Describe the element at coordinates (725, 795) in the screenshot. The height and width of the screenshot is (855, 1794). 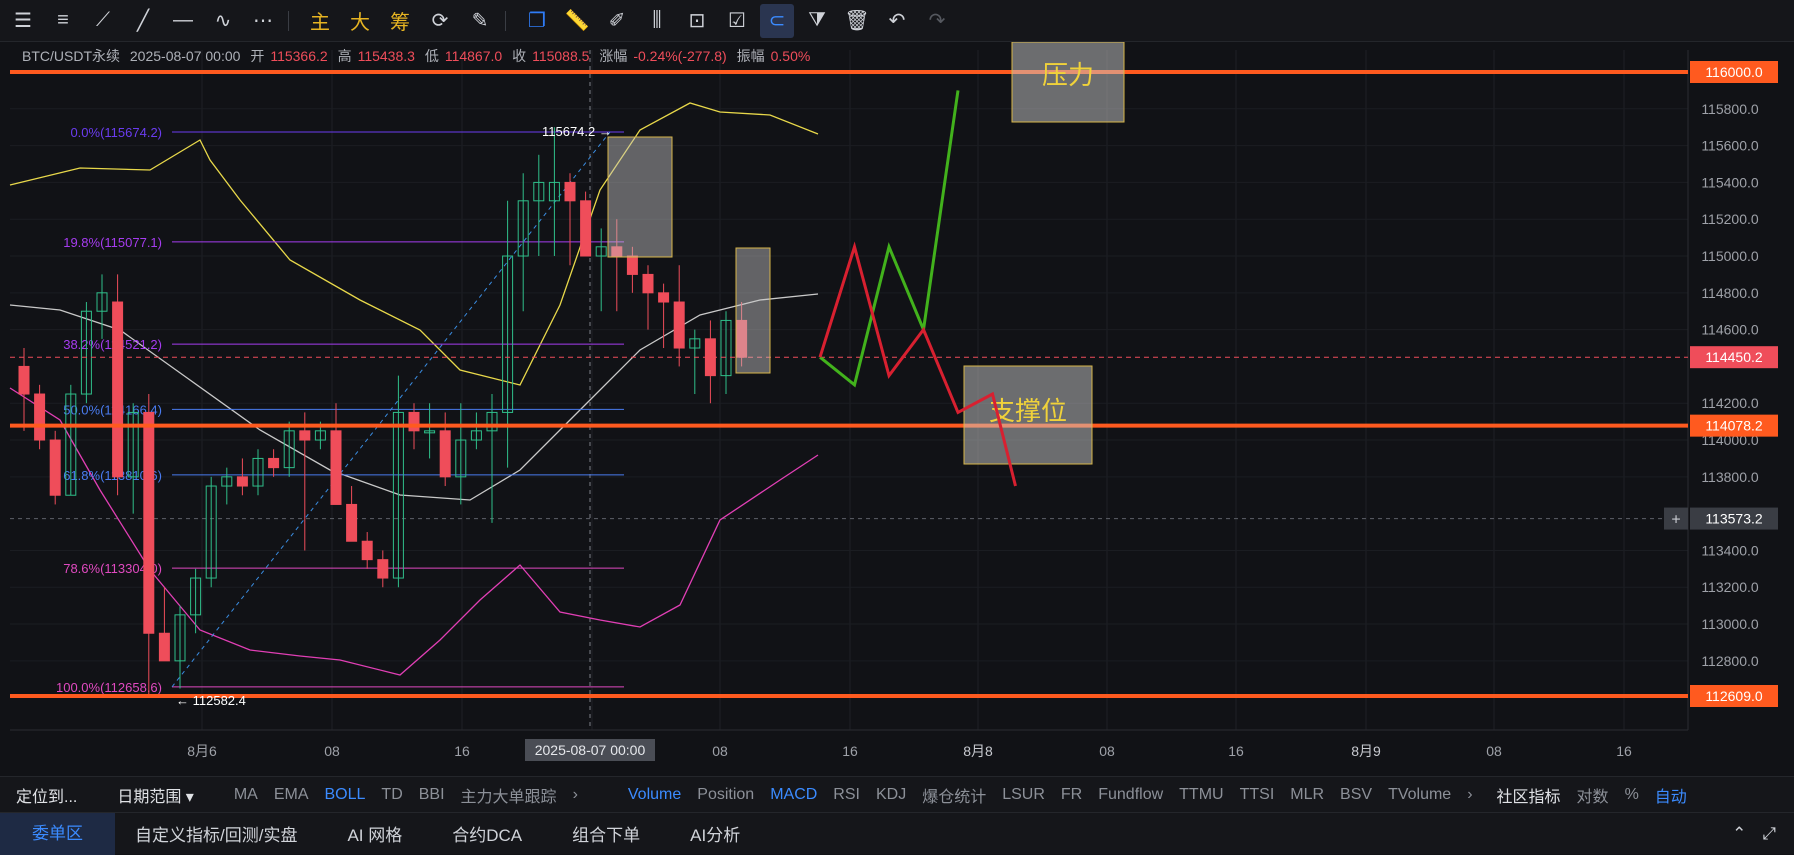
I see `indicator-position: Position` at that location.